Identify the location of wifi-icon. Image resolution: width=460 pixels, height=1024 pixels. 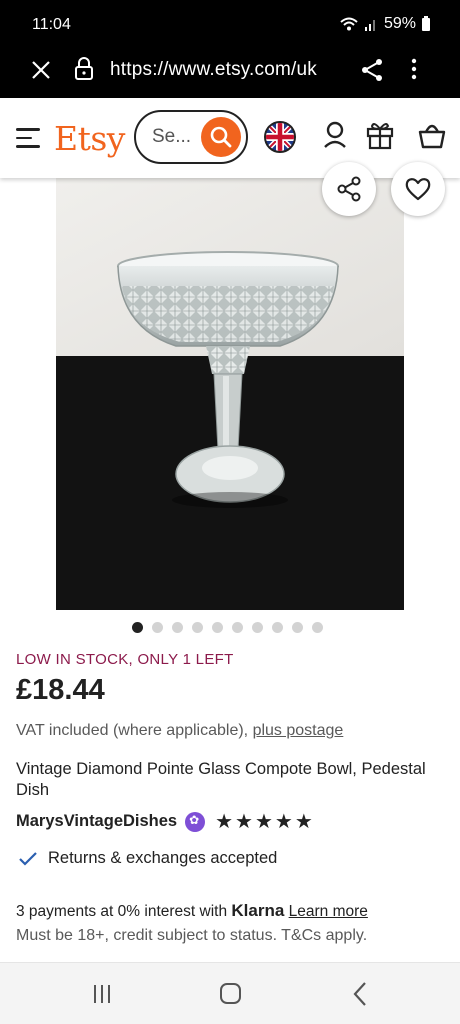
(349, 24).